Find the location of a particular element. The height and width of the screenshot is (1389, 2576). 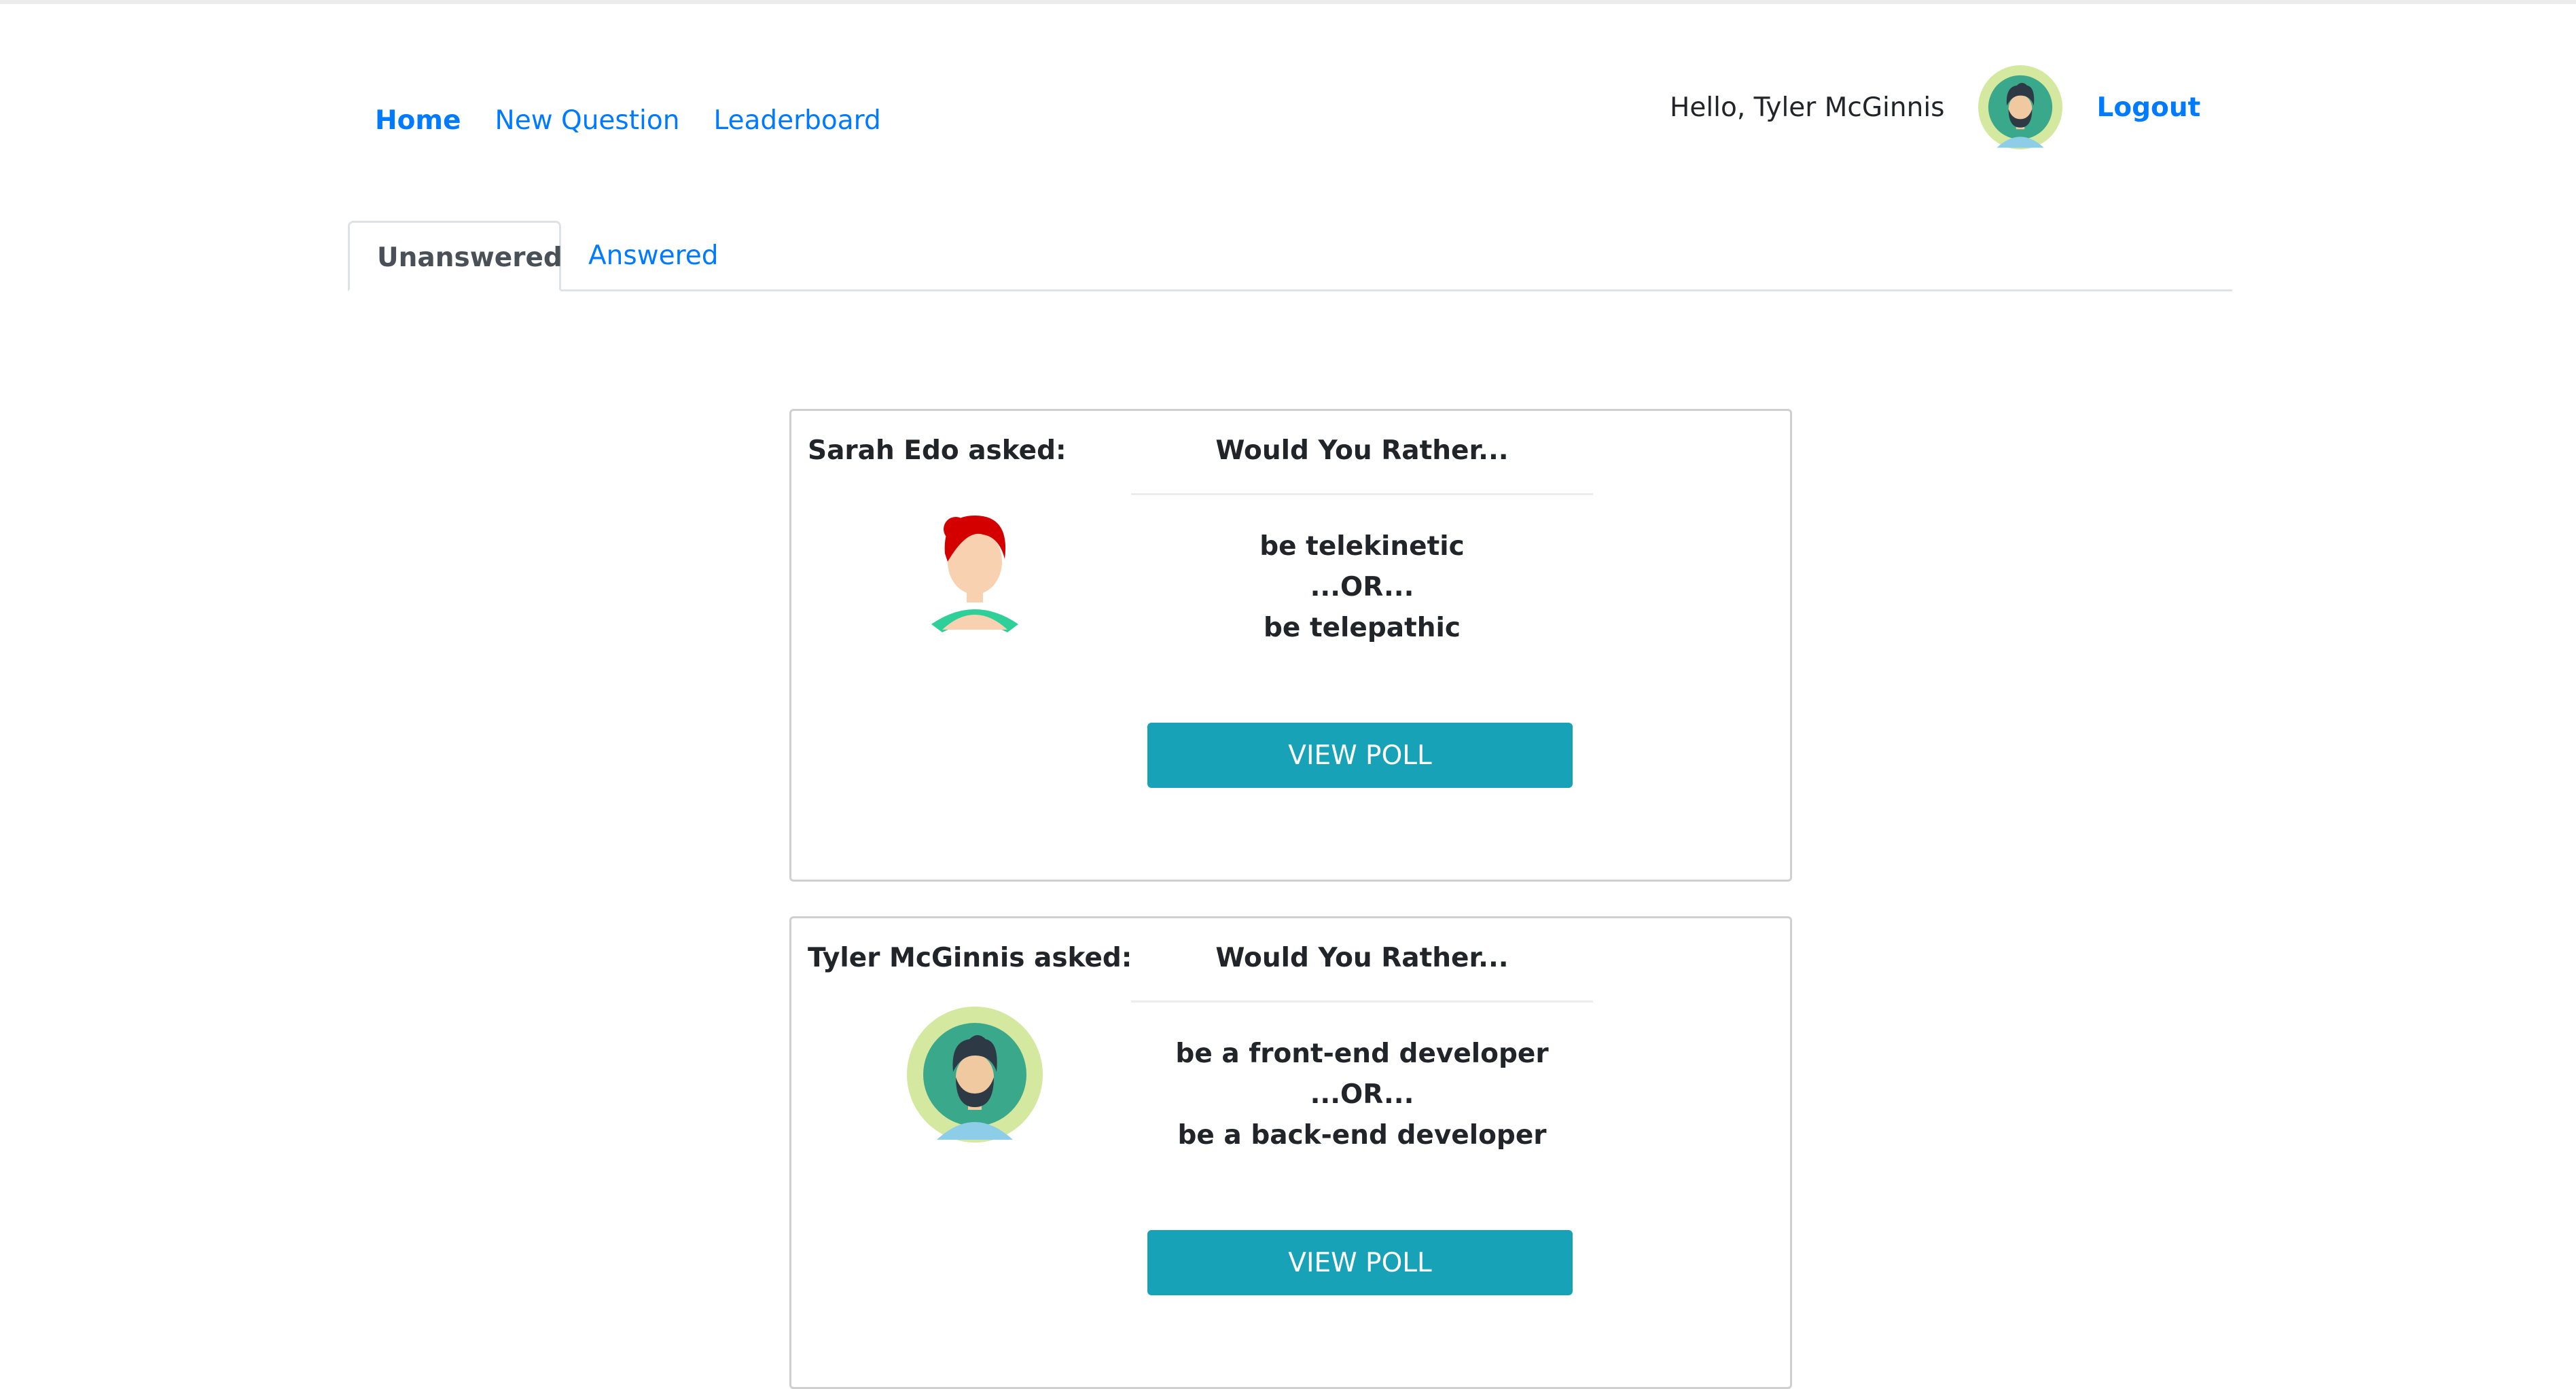

top-border is located at coordinates (1288, 2).